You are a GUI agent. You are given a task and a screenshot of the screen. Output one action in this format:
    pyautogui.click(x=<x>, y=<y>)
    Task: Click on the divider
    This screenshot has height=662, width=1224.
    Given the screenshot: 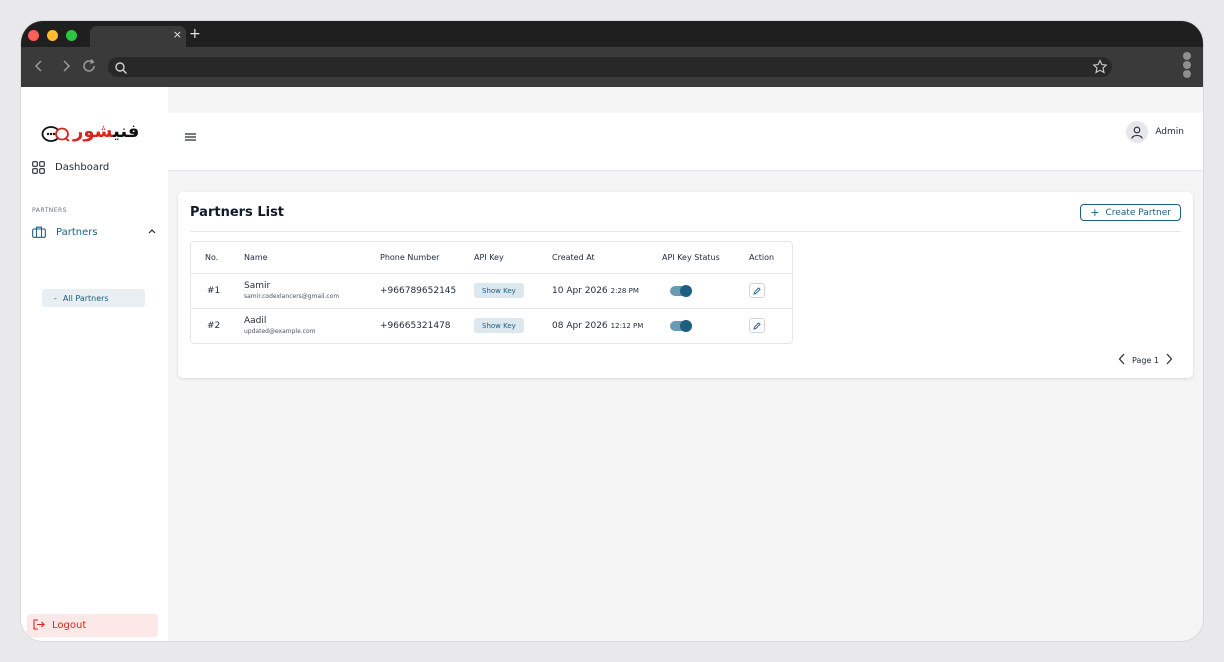 What is the action you would take?
    pyautogui.click(x=685, y=231)
    